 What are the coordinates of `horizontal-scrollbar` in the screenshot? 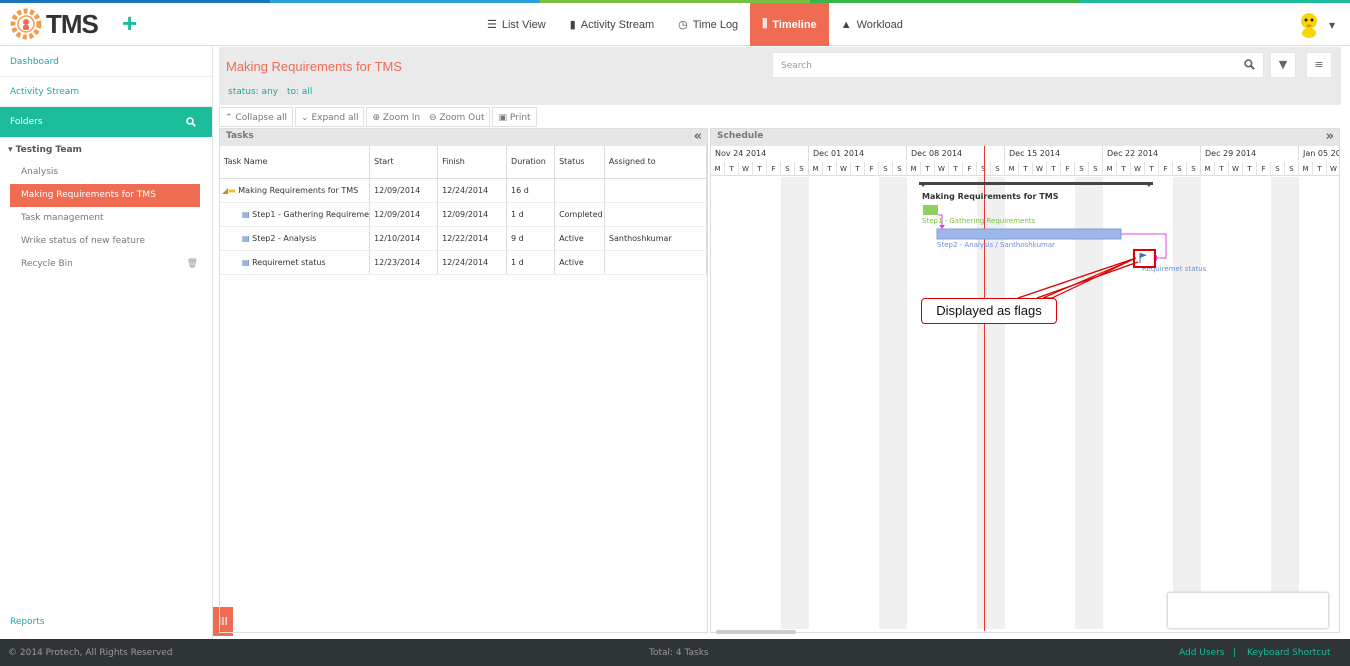 It's located at (756, 632).